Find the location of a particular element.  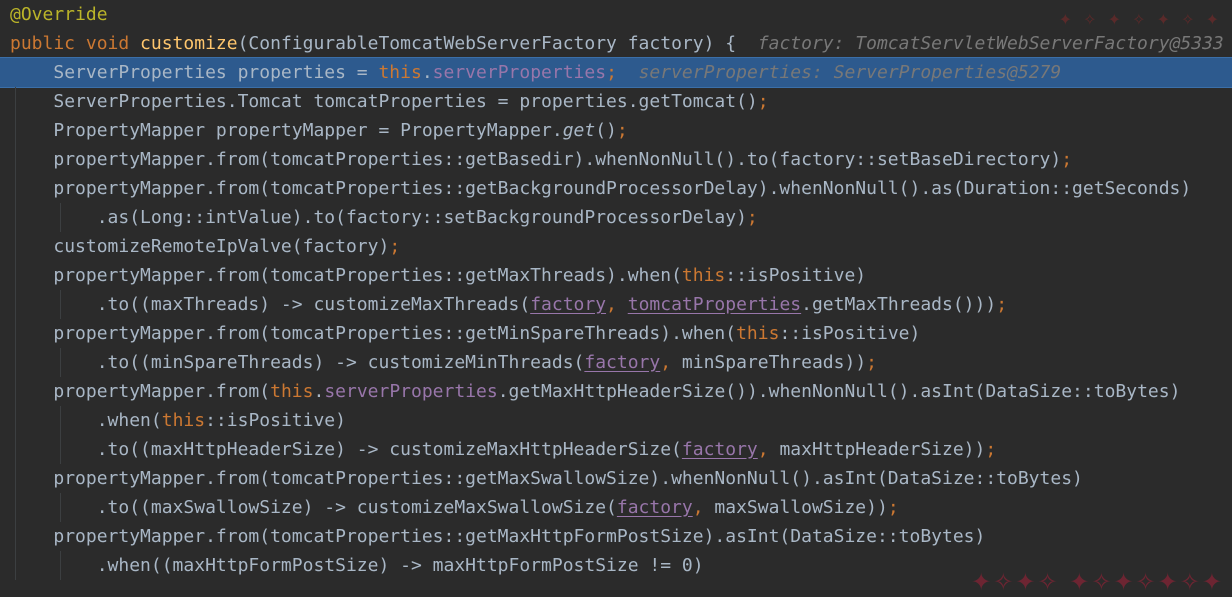

code-line: customizeRemoteIpValve(factory); is located at coordinates (616, 246).